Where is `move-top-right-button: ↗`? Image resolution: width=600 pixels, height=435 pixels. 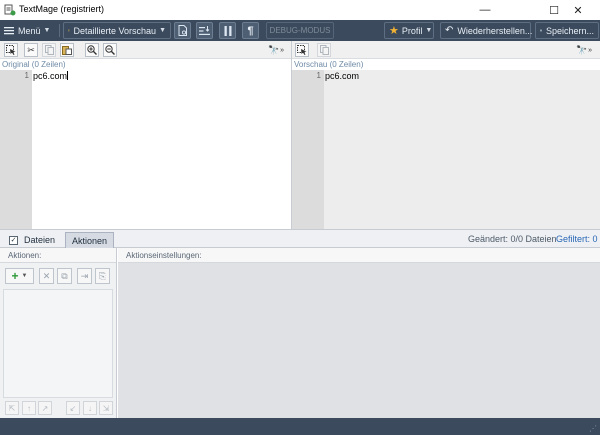
move-top-right-button: ↗ is located at coordinates (45, 408).